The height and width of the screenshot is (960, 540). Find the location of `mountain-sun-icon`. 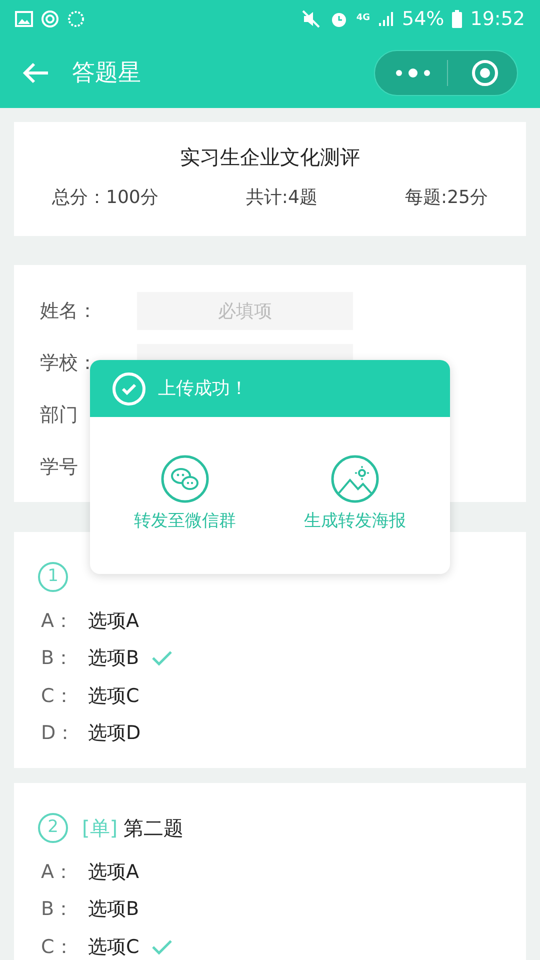

mountain-sun-icon is located at coordinates (355, 479).